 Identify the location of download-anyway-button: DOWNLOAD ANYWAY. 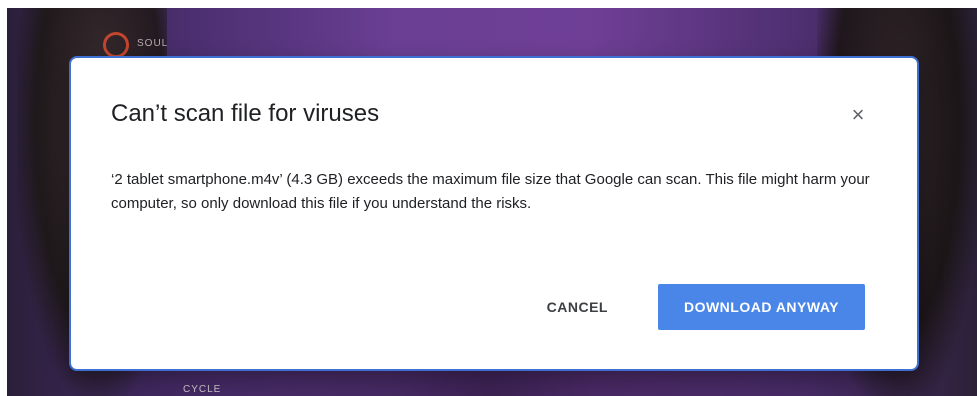
(761, 307).